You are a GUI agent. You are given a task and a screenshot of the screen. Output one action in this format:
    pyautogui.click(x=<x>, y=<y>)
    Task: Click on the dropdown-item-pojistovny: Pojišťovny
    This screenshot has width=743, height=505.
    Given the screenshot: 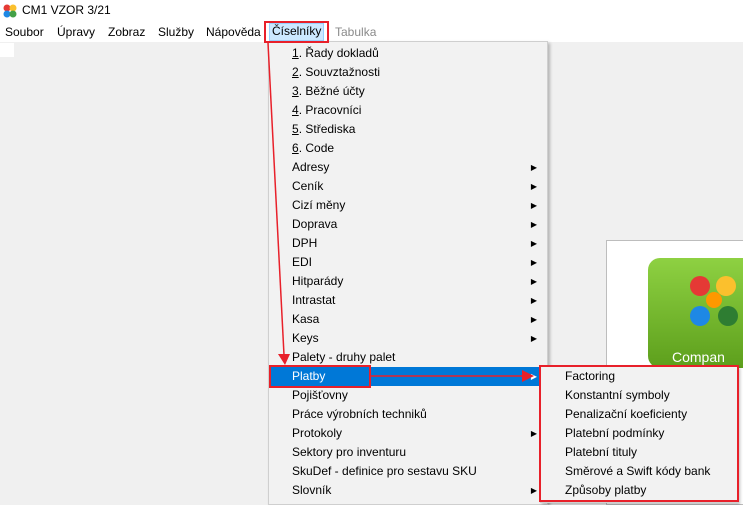 What is the action you would take?
    pyautogui.click(x=408, y=395)
    